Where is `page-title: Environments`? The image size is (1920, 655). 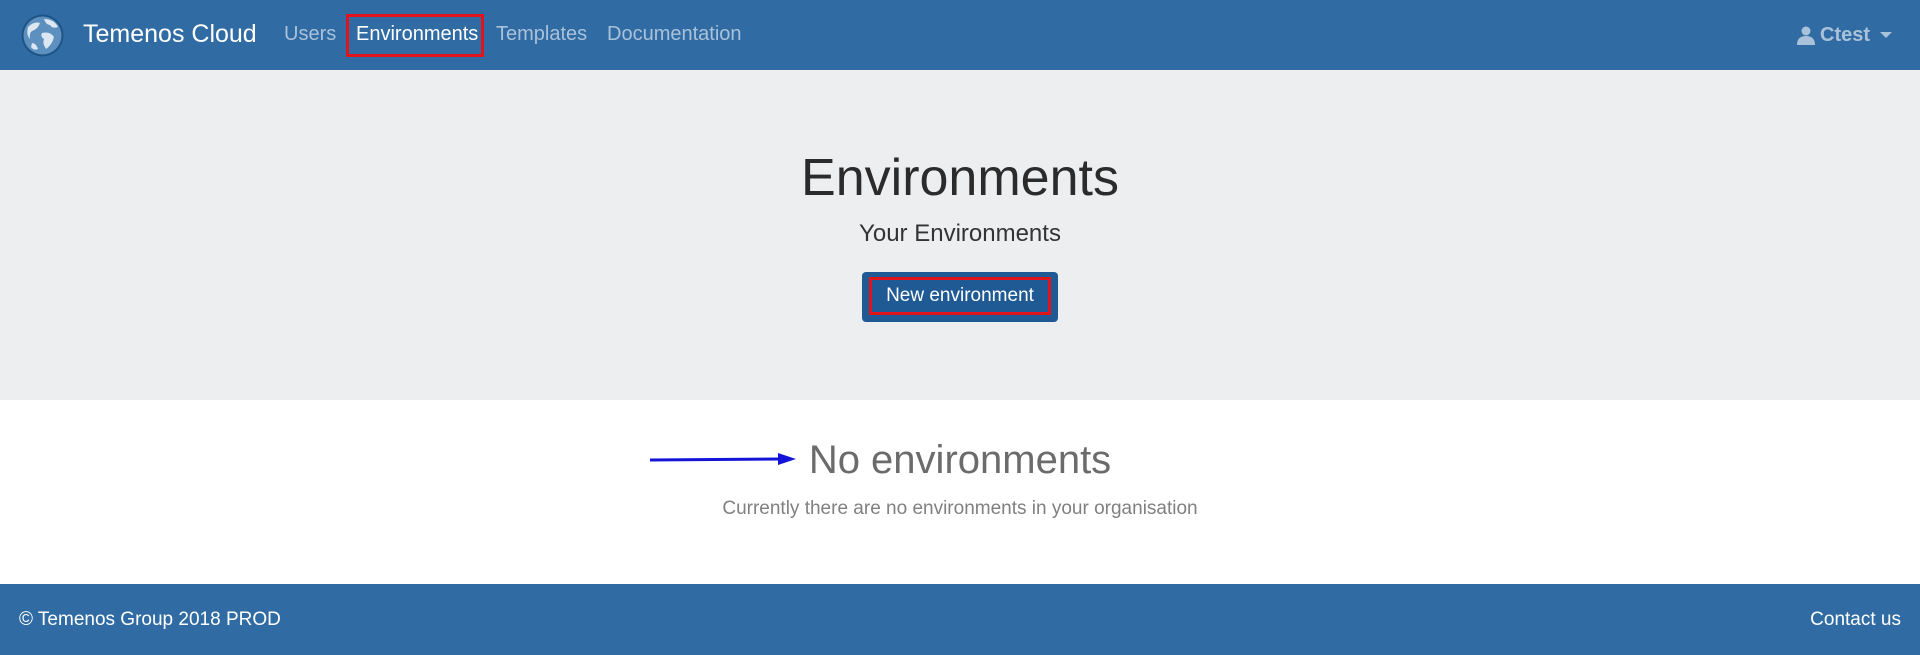 page-title: Environments is located at coordinates (960, 178).